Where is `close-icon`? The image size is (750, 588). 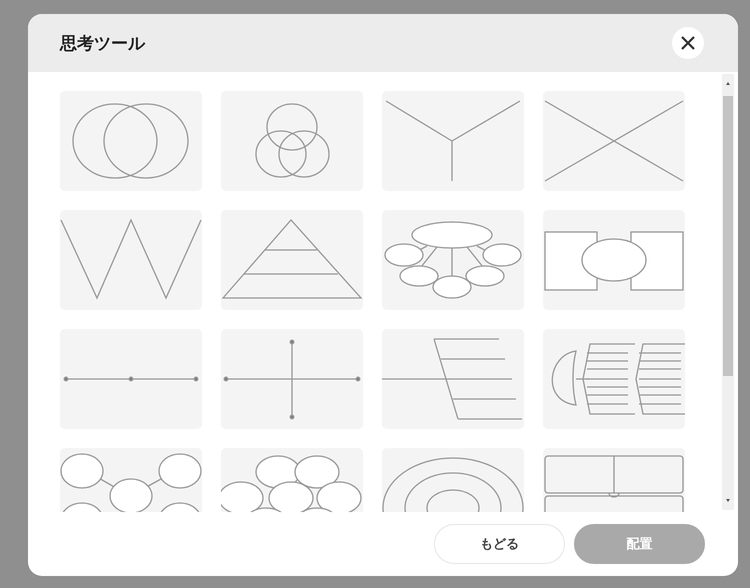 close-icon is located at coordinates (688, 43).